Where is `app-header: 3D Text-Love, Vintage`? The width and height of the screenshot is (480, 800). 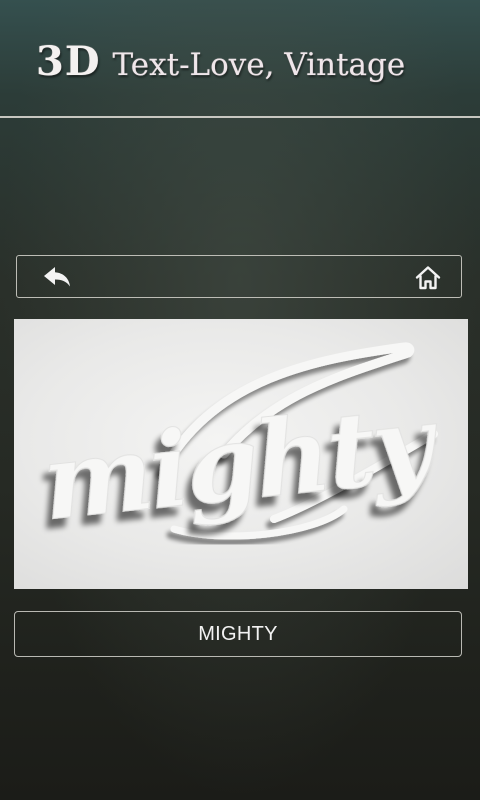 app-header: 3D Text-Love, Vintage is located at coordinates (240, 58).